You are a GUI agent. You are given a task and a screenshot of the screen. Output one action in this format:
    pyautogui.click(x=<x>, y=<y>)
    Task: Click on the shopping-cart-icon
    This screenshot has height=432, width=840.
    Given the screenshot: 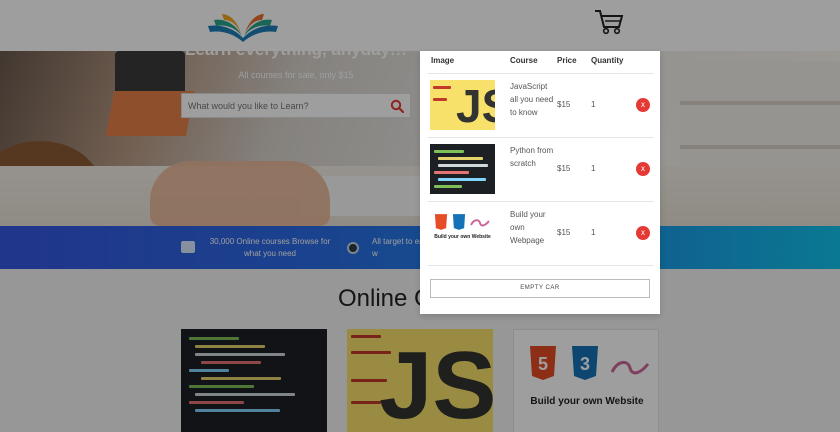 What is the action you would take?
    pyautogui.click(x=609, y=22)
    